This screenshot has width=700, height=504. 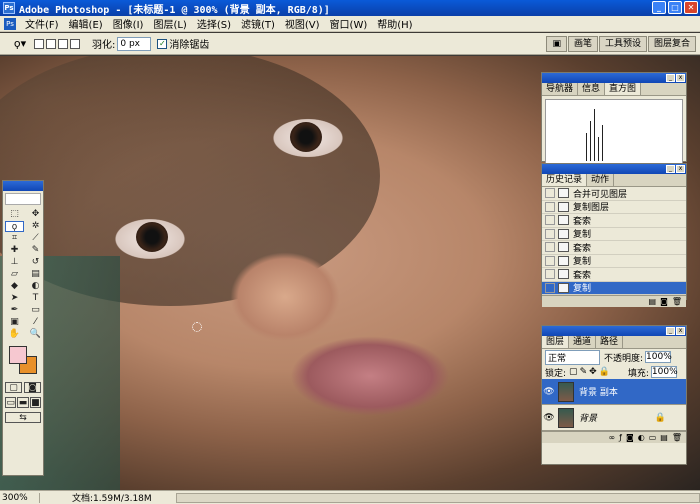 I want to click on lasso-tool-icon: ϙ, so click(x=14, y=226).